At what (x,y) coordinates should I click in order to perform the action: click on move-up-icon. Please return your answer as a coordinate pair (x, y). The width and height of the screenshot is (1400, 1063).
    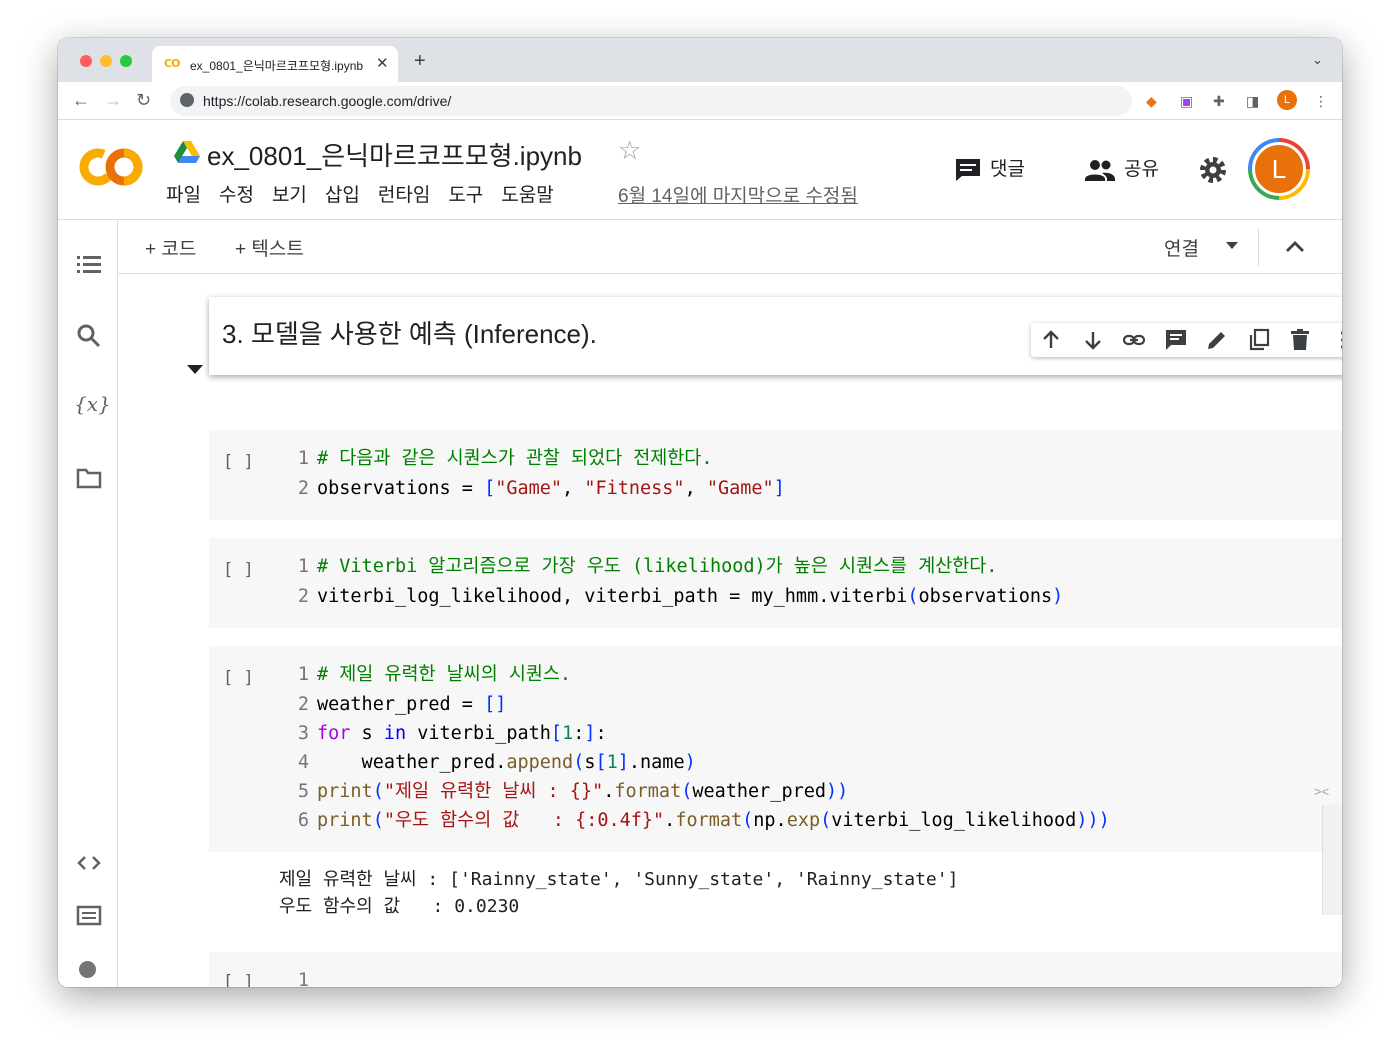
    Looking at the image, I should click on (1051, 340).